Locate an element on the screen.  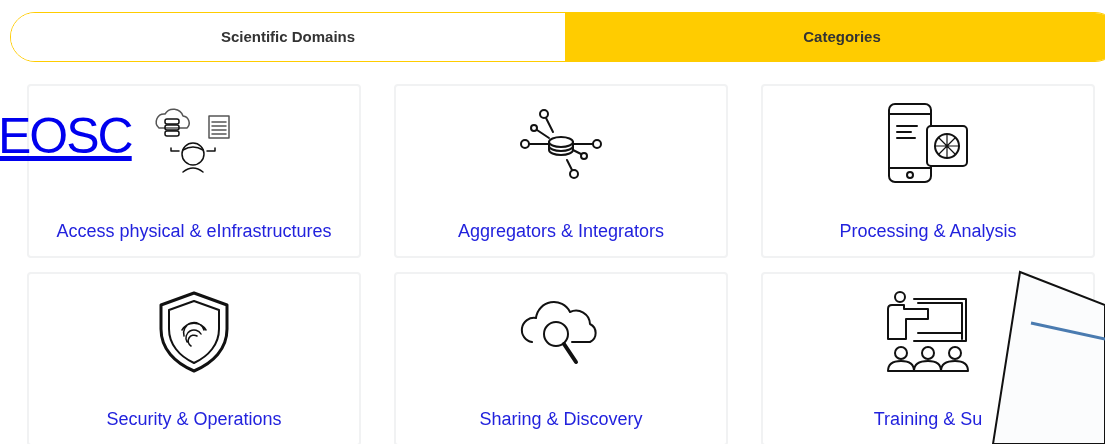
category-title: Processing & Analysis is located at coordinates (928, 231).